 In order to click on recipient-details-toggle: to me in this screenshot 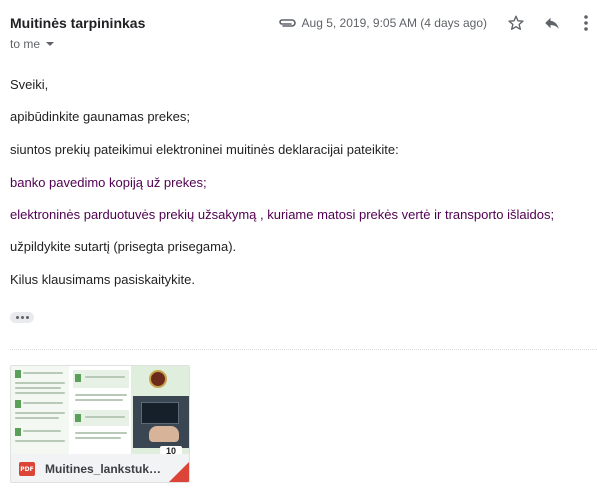, I will do `click(32, 44)`.